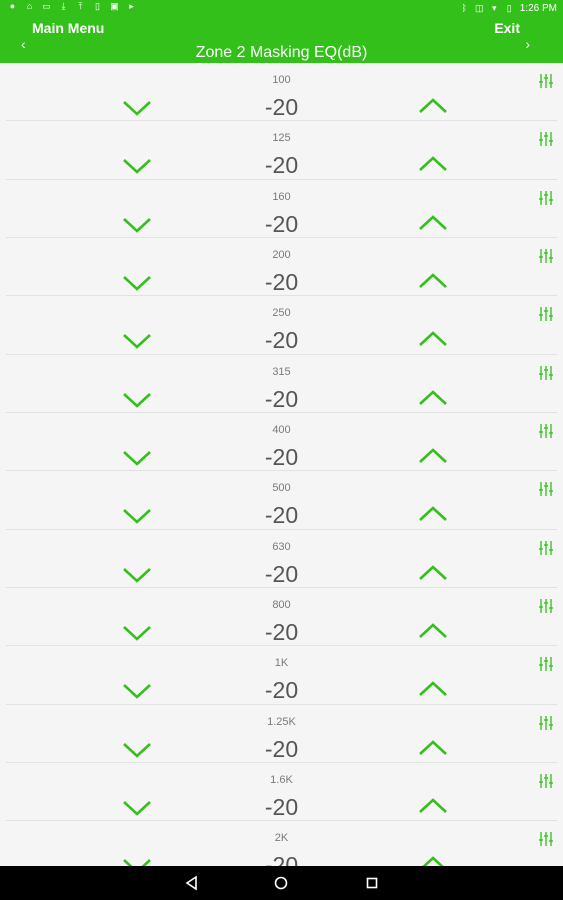 The image size is (563, 900). What do you see at coordinates (80, 6) in the screenshot?
I see `upload-icon: ⤒` at bounding box center [80, 6].